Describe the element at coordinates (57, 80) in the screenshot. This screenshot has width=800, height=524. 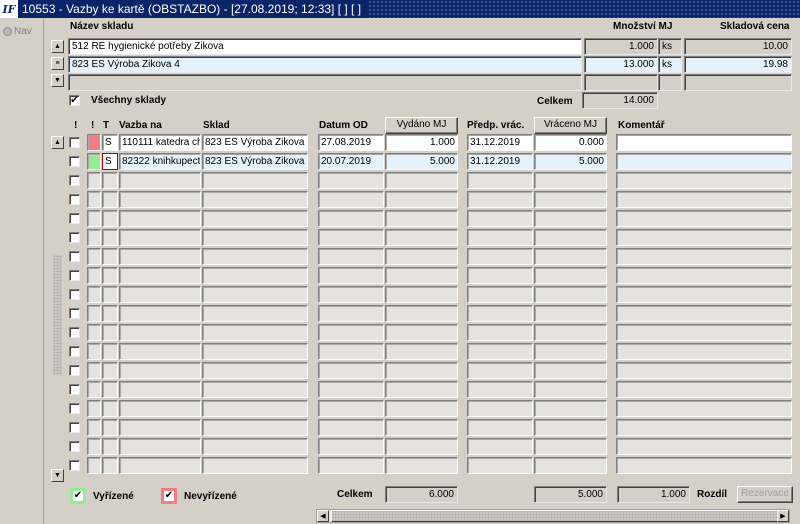
I see `scroll-down-icon: ▼` at that location.